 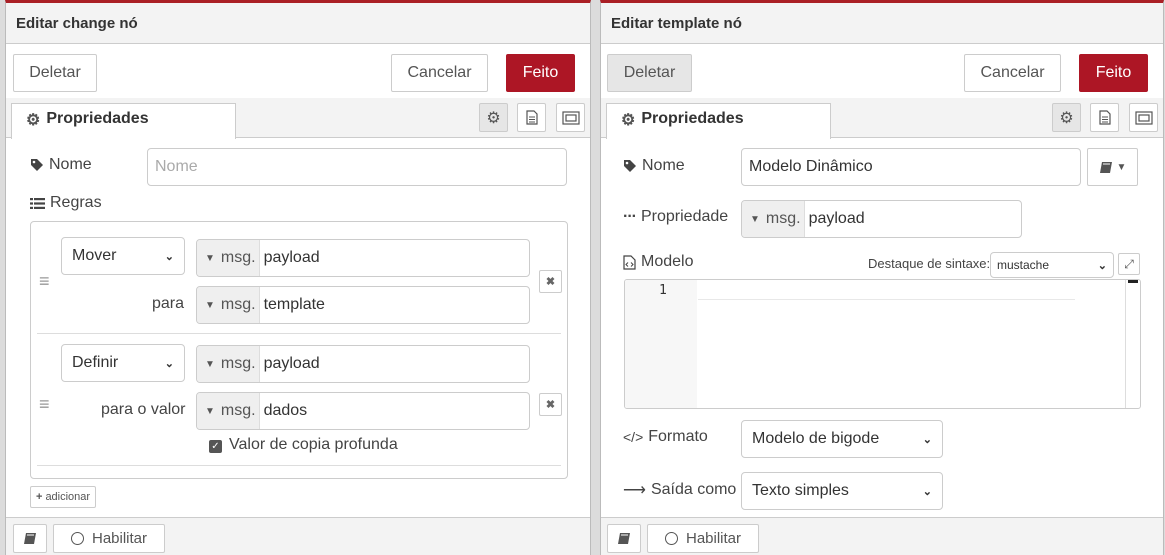 I want to click on expand-editor-button: ⤢, so click(x=1129, y=264).